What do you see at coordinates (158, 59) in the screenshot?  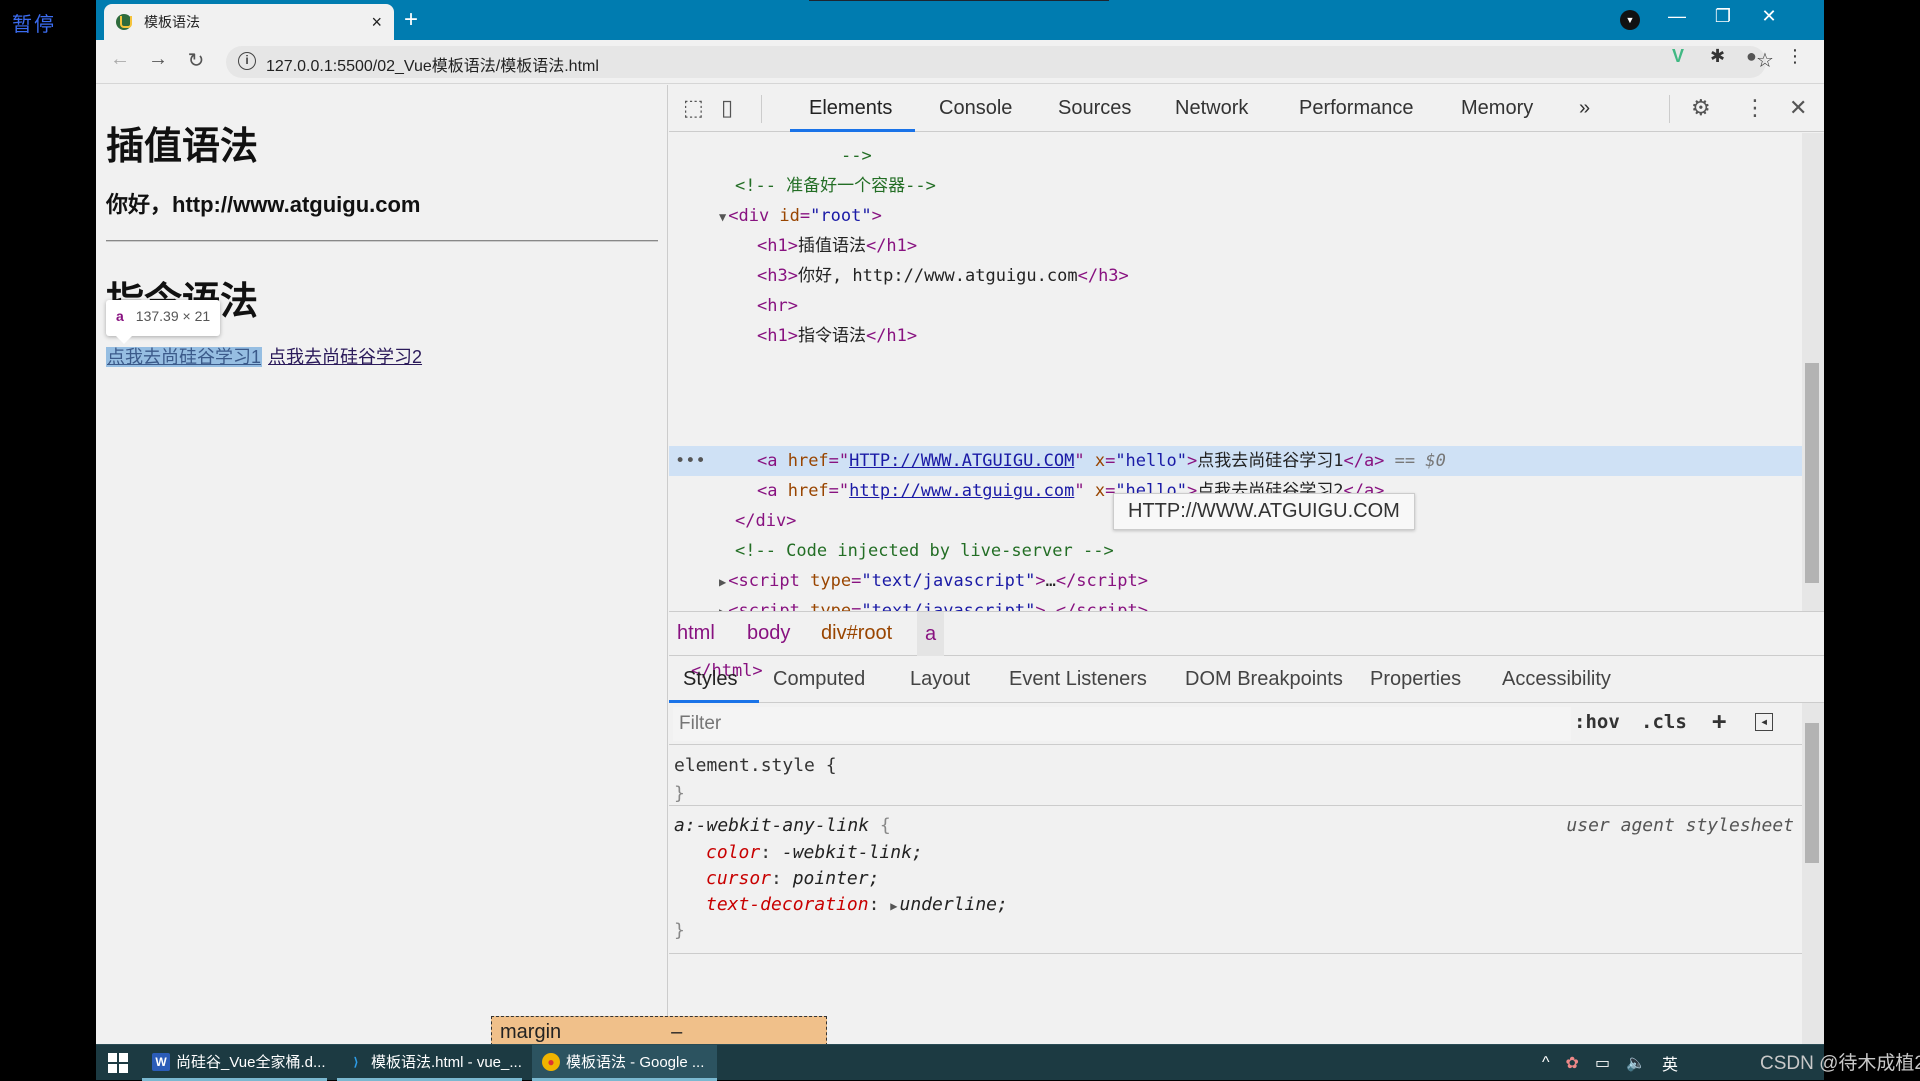 I see `forward-button: →` at bounding box center [158, 59].